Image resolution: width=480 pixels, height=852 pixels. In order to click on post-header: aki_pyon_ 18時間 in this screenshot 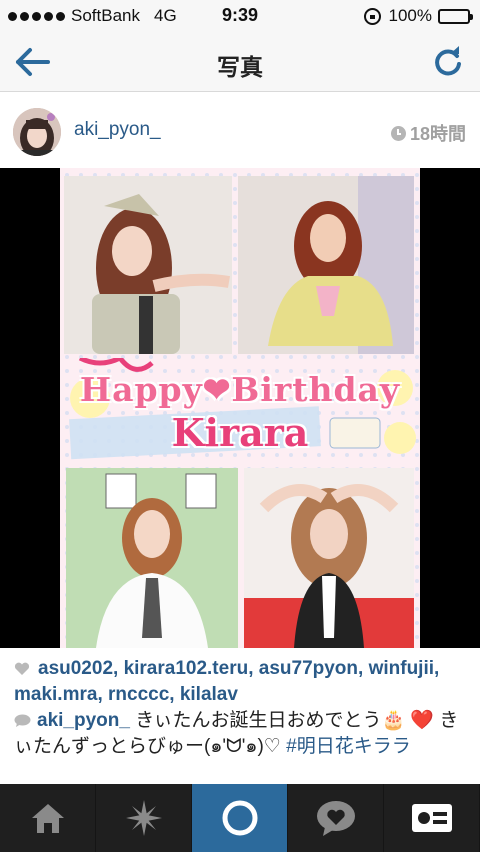, I will do `click(240, 130)`.